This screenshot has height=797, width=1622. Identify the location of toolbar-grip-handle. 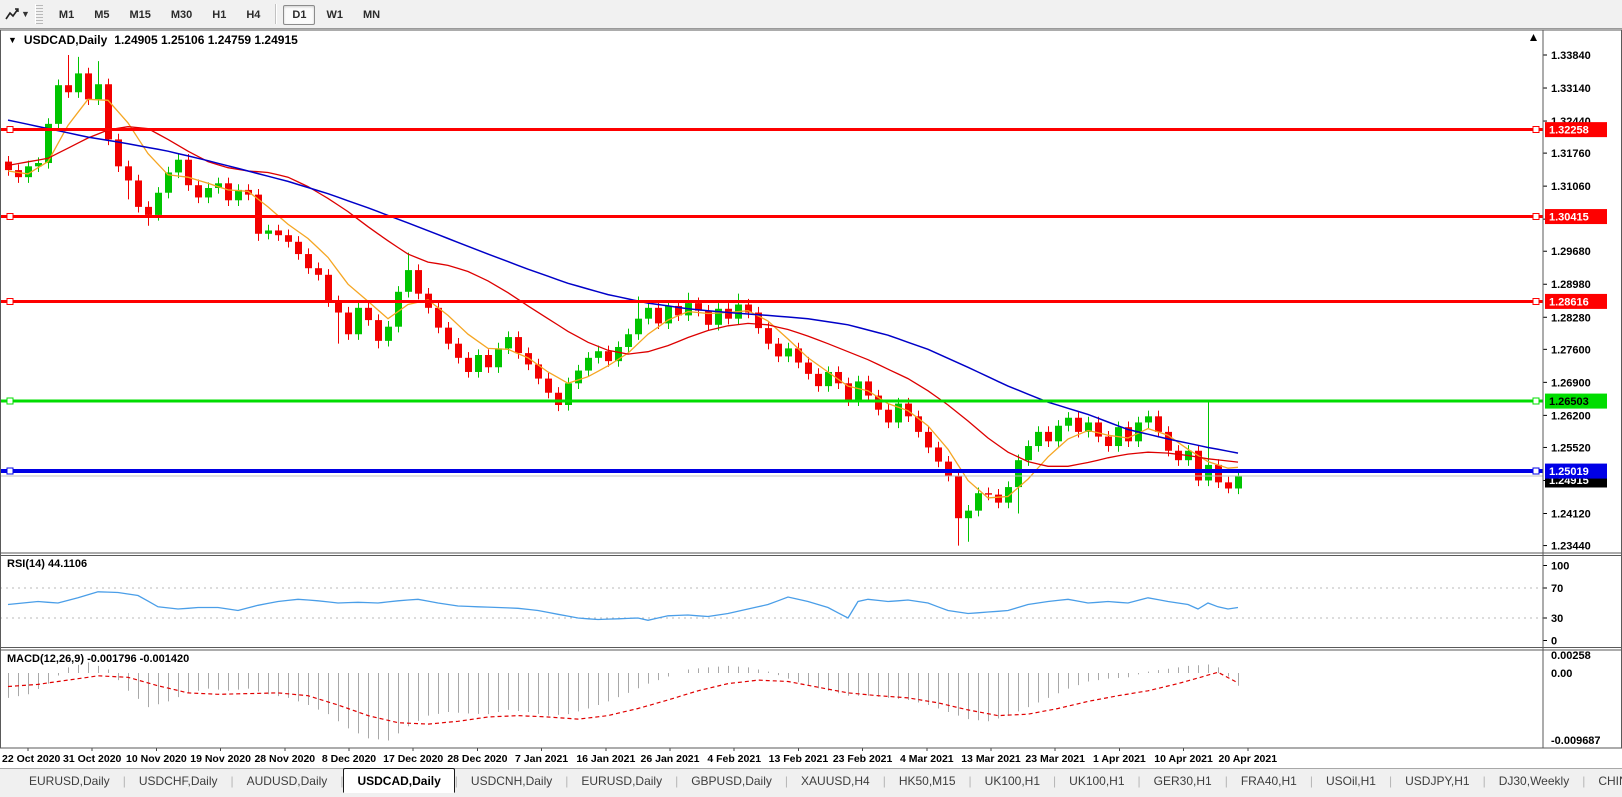
(38, 14).